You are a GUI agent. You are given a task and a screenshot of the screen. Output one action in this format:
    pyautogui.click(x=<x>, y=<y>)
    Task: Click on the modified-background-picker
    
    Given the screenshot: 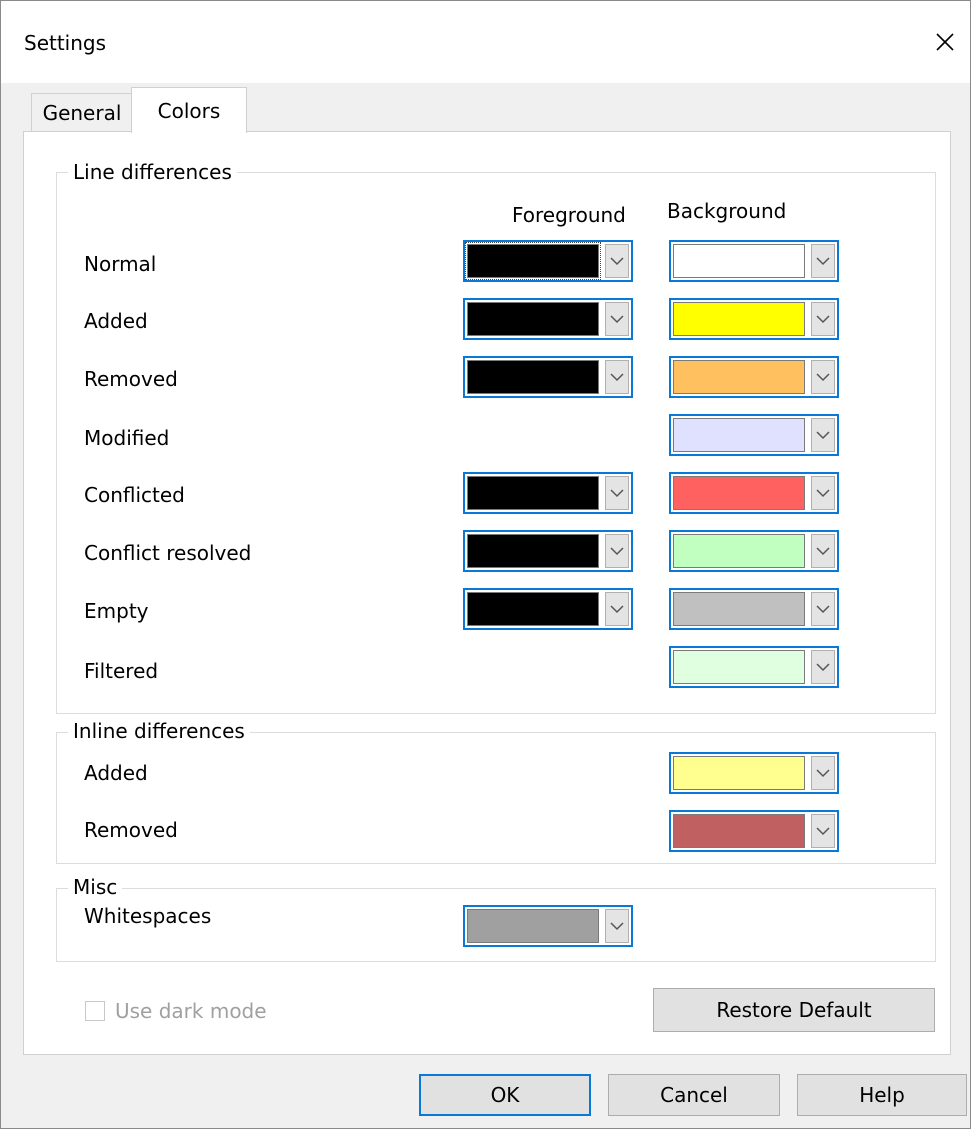 What is the action you would take?
    pyautogui.click(x=754, y=435)
    